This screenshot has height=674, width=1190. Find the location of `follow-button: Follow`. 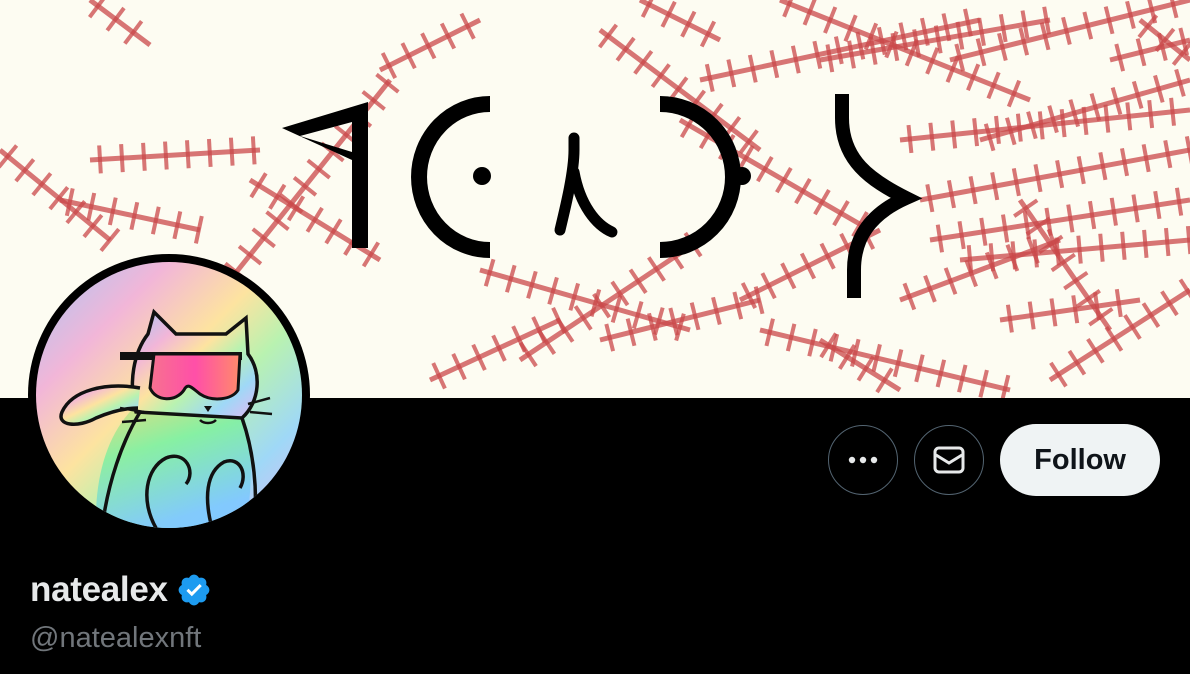

follow-button: Follow is located at coordinates (1080, 460).